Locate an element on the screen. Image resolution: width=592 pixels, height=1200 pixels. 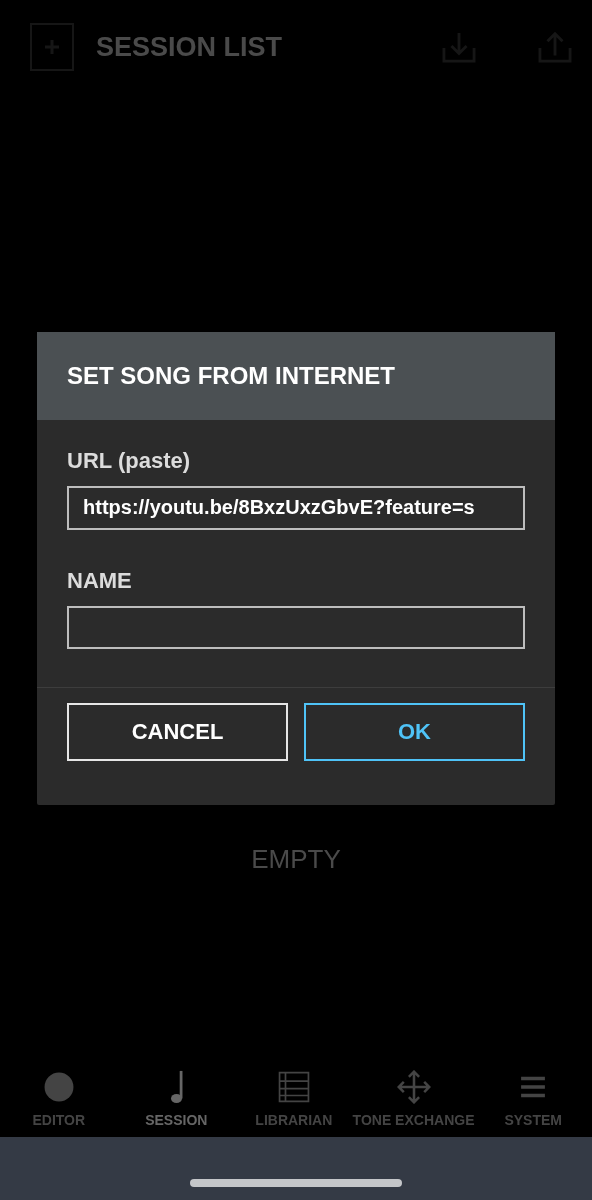
list-icon is located at coordinates (293, 1086).